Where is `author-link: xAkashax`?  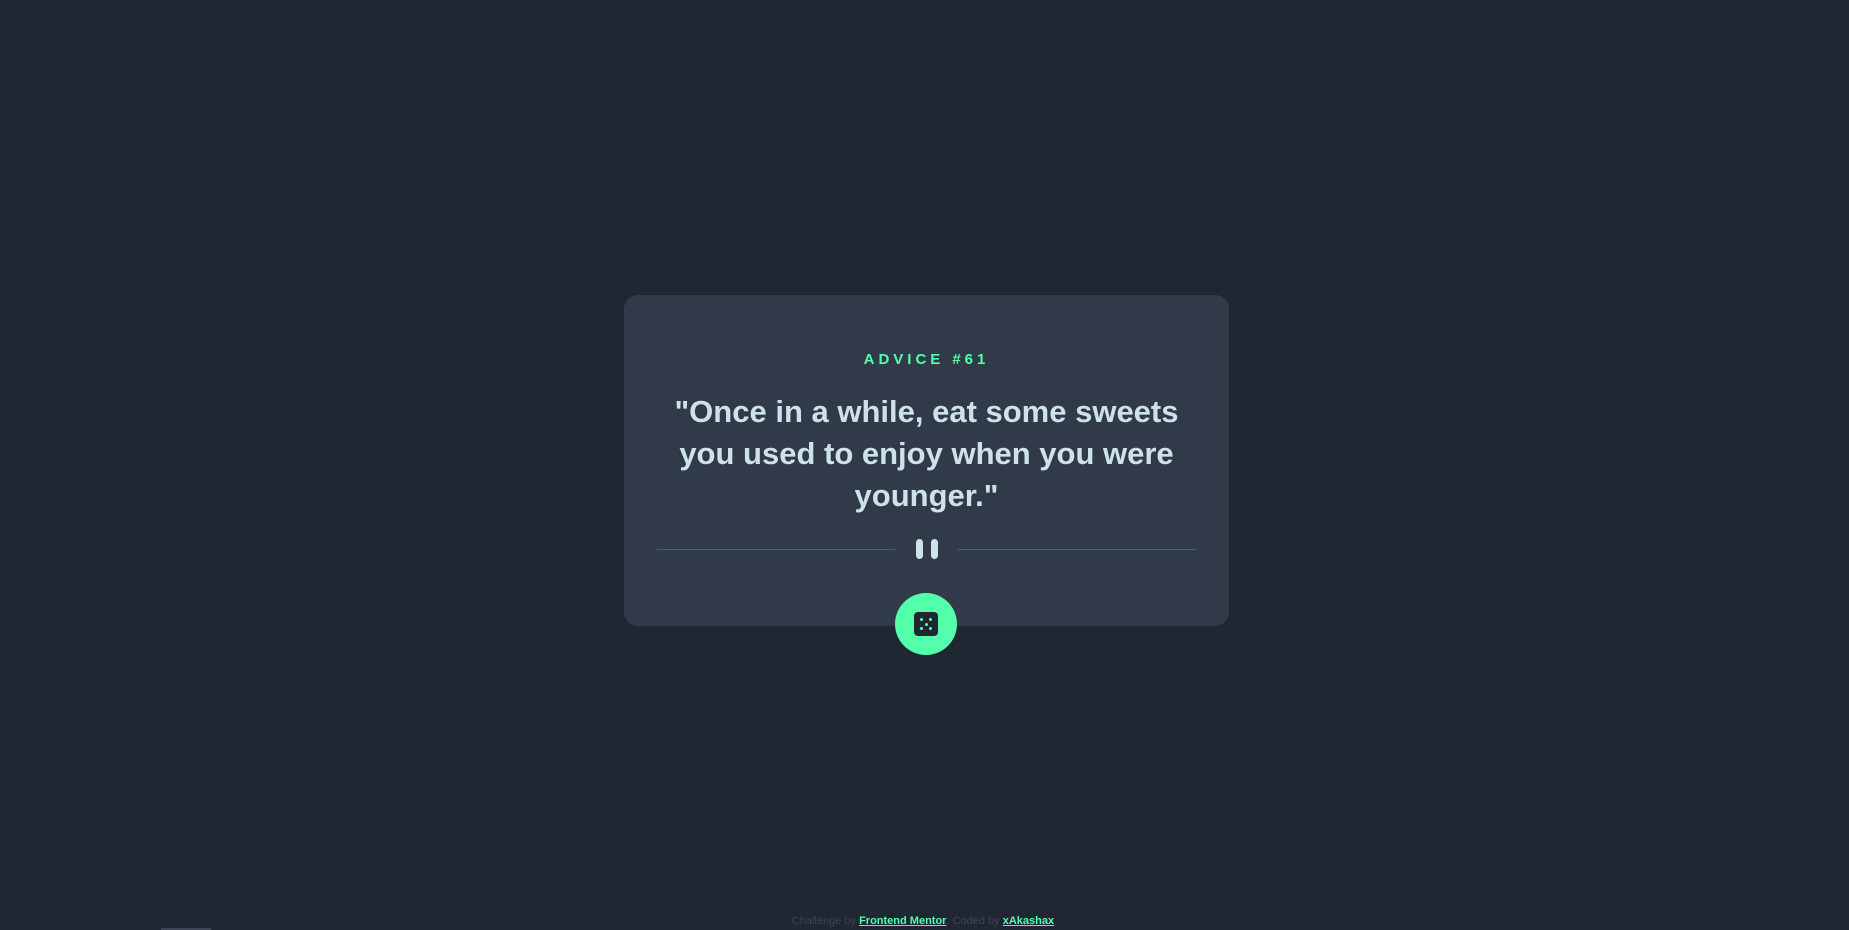 author-link: xAkashax is located at coordinates (1028, 921).